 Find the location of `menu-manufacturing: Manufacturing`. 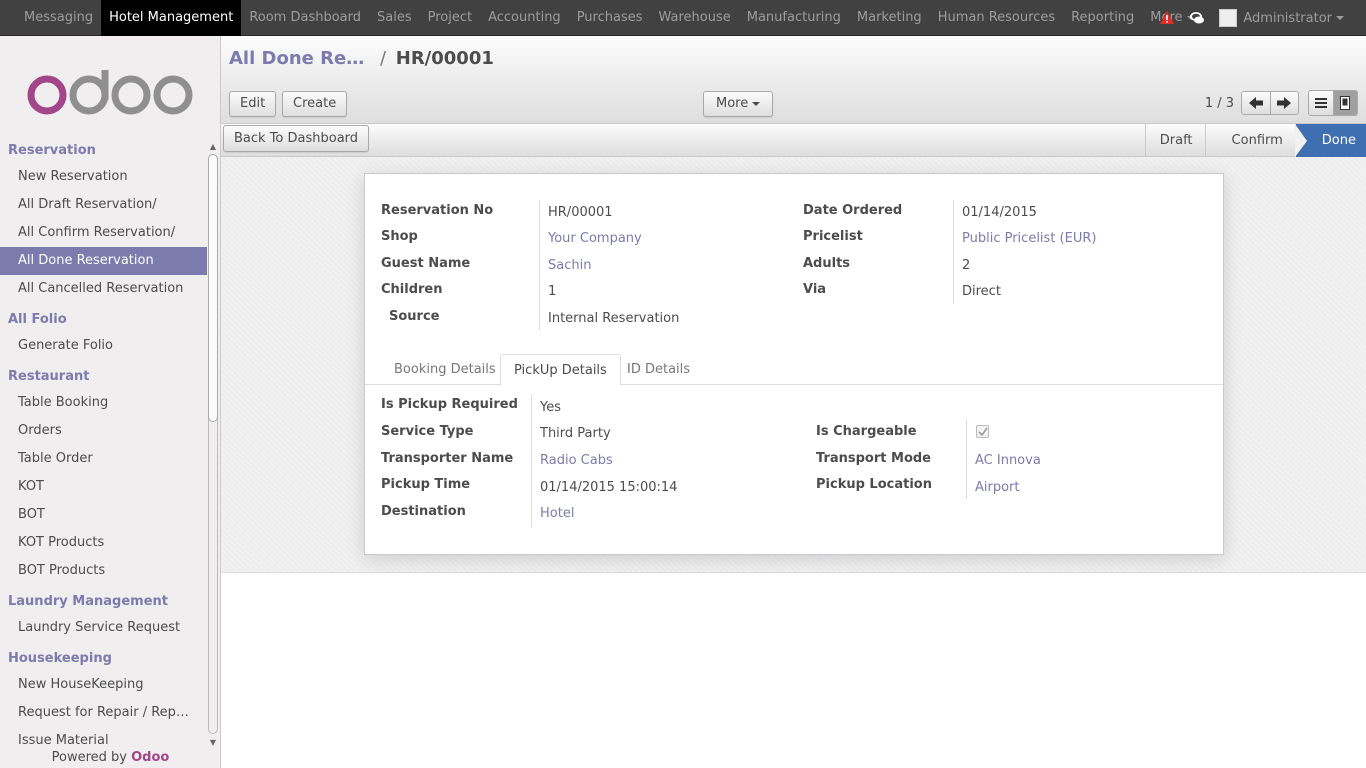

menu-manufacturing: Manufacturing is located at coordinates (794, 18).